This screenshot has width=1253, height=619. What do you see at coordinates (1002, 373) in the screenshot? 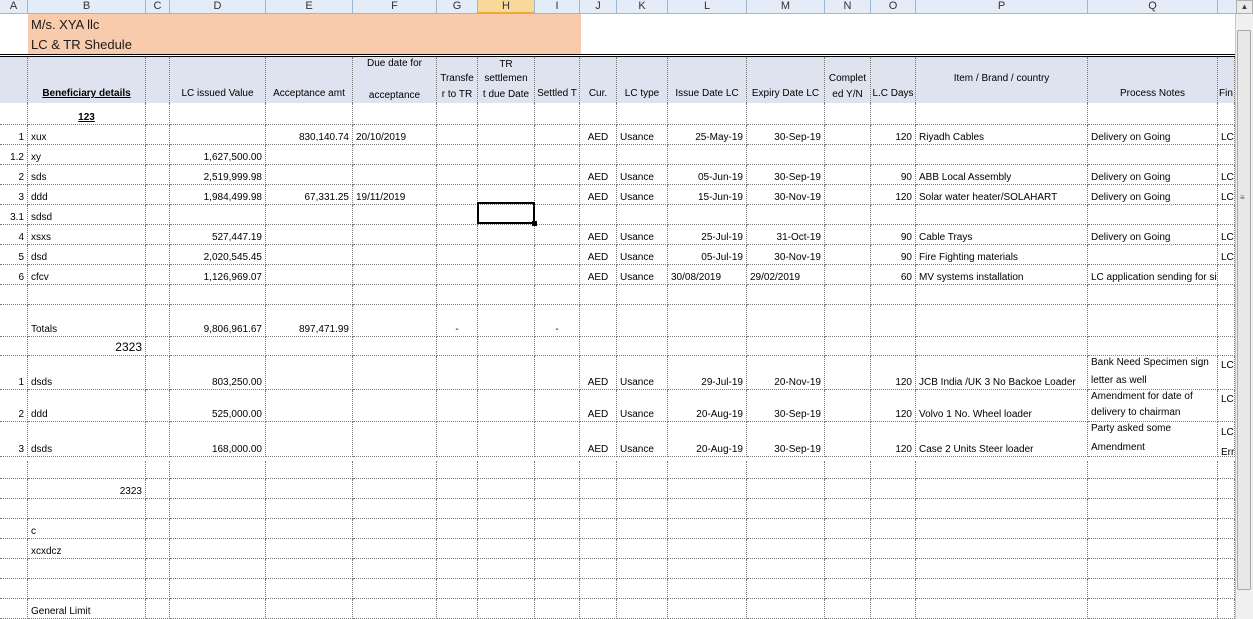
I see `cell-p: JCB India /UK 3 No Backoe Loader` at bounding box center [1002, 373].